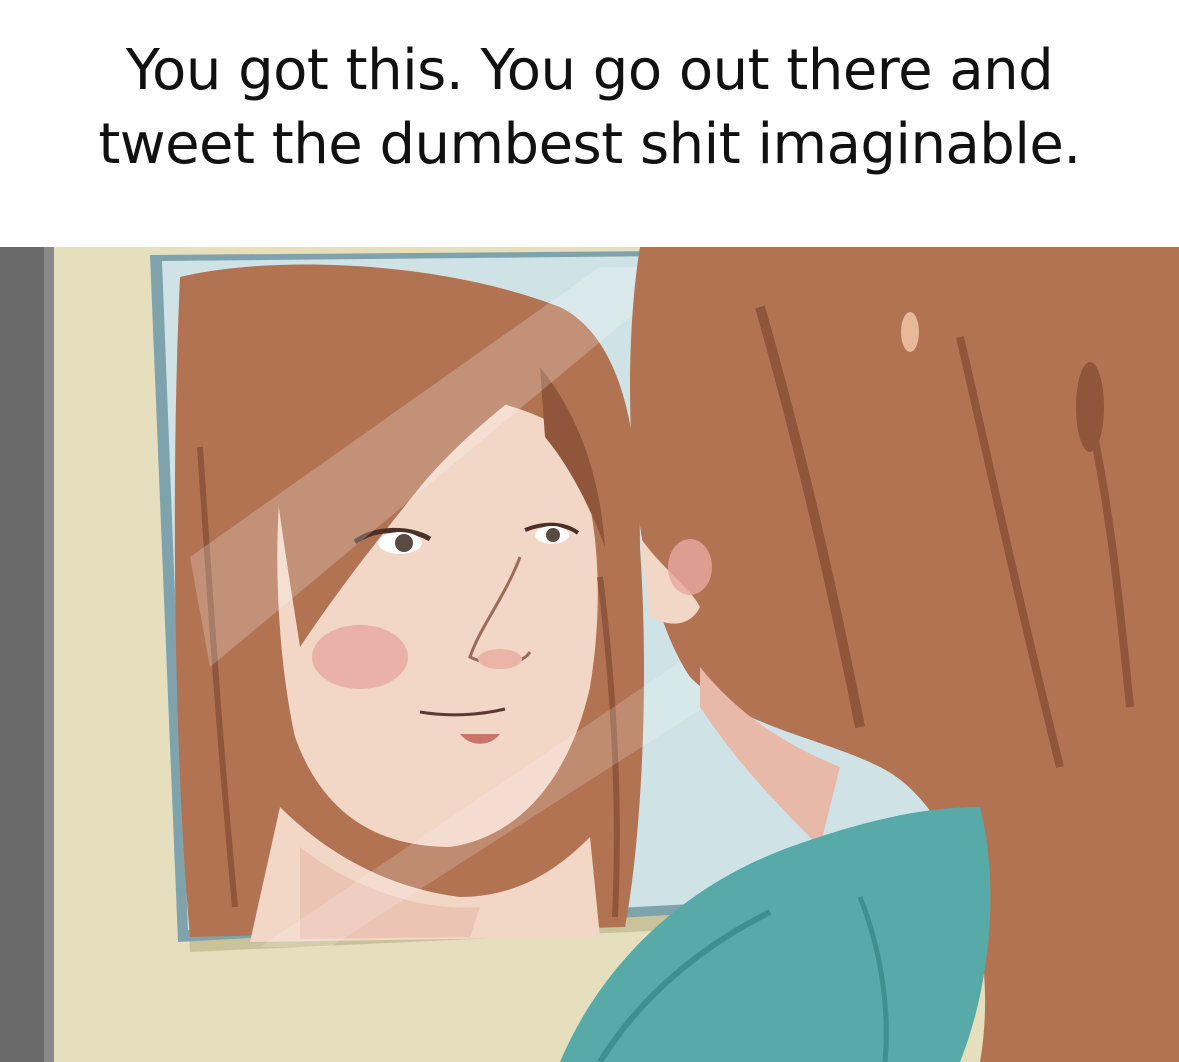 The height and width of the screenshot is (1062, 1179). Describe the element at coordinates (404, 543) in the screenshot. I see `reflection-pupil-left` at that location.